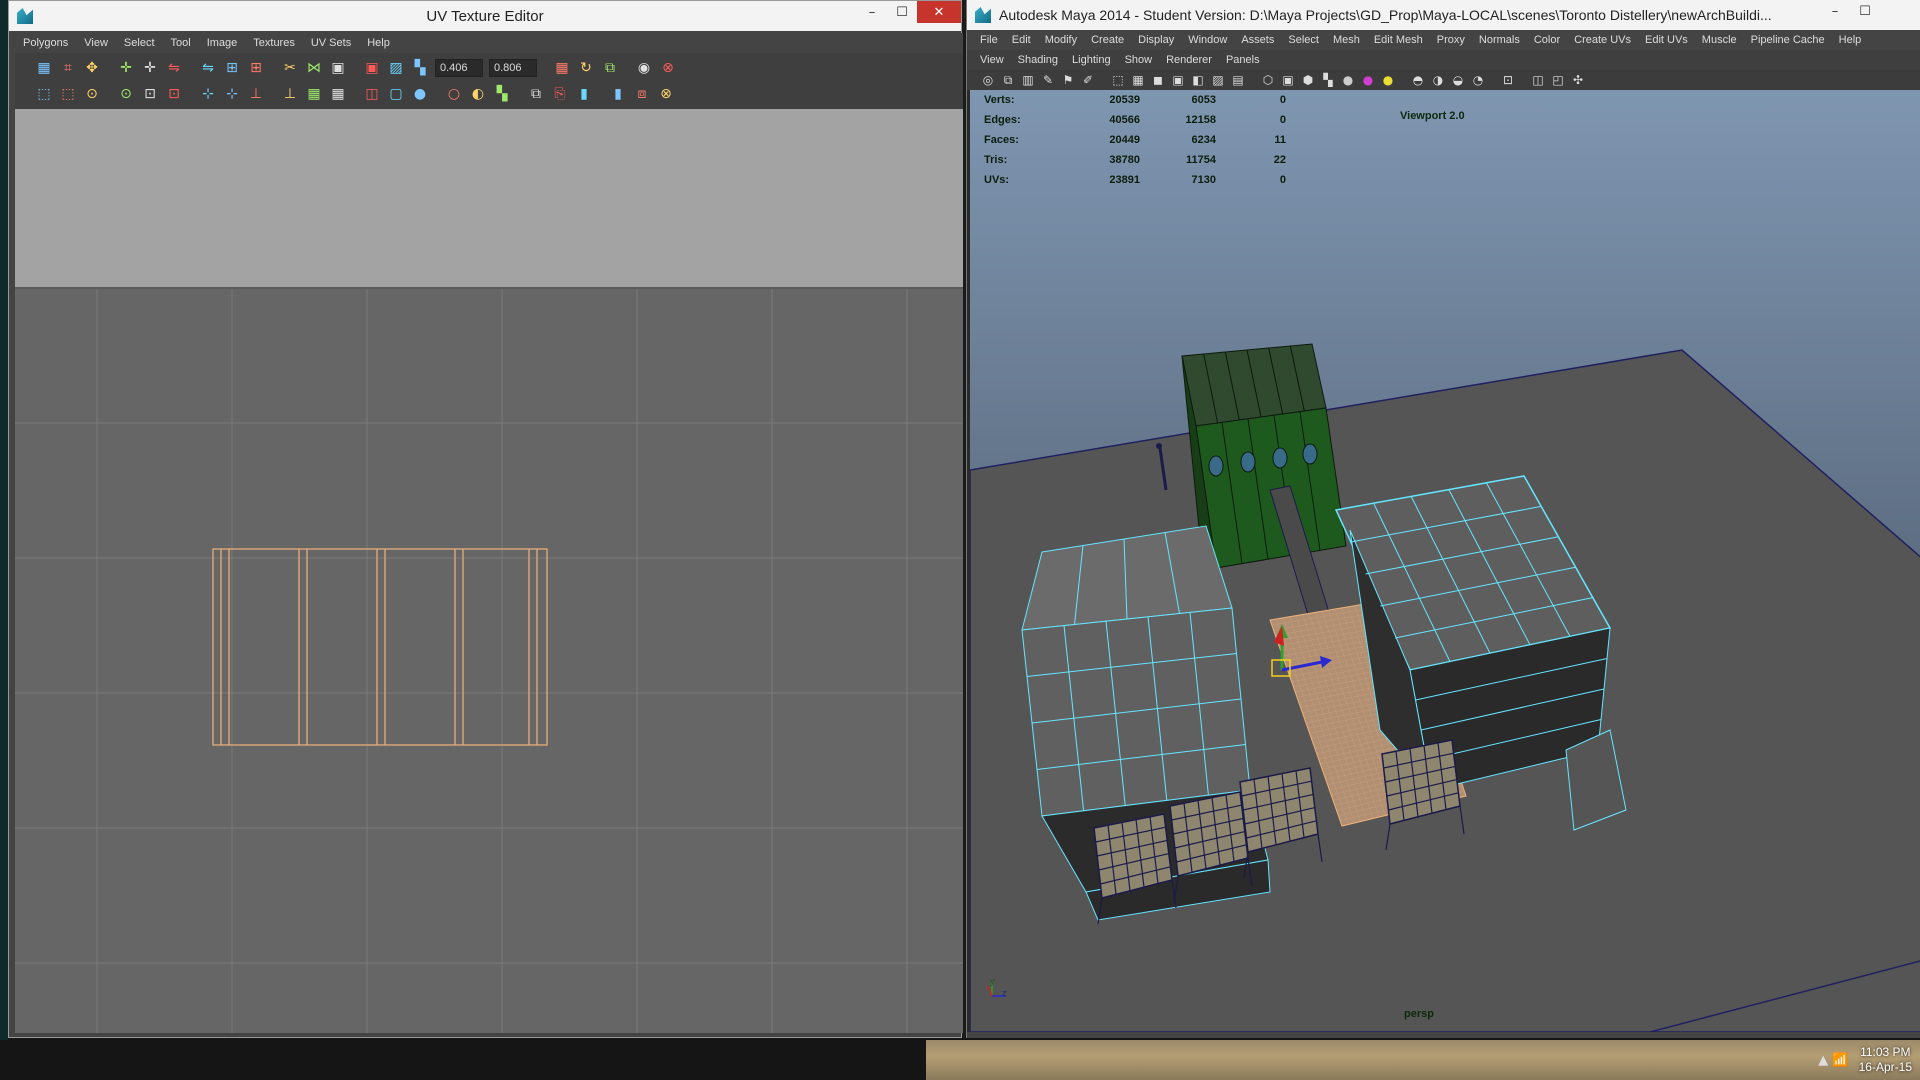 The width and height of the screenshot is (1920, 1080). Describe the element at coordinates (478, 94) in the screenshot. I see `shaded-icon: ◐` at that location.